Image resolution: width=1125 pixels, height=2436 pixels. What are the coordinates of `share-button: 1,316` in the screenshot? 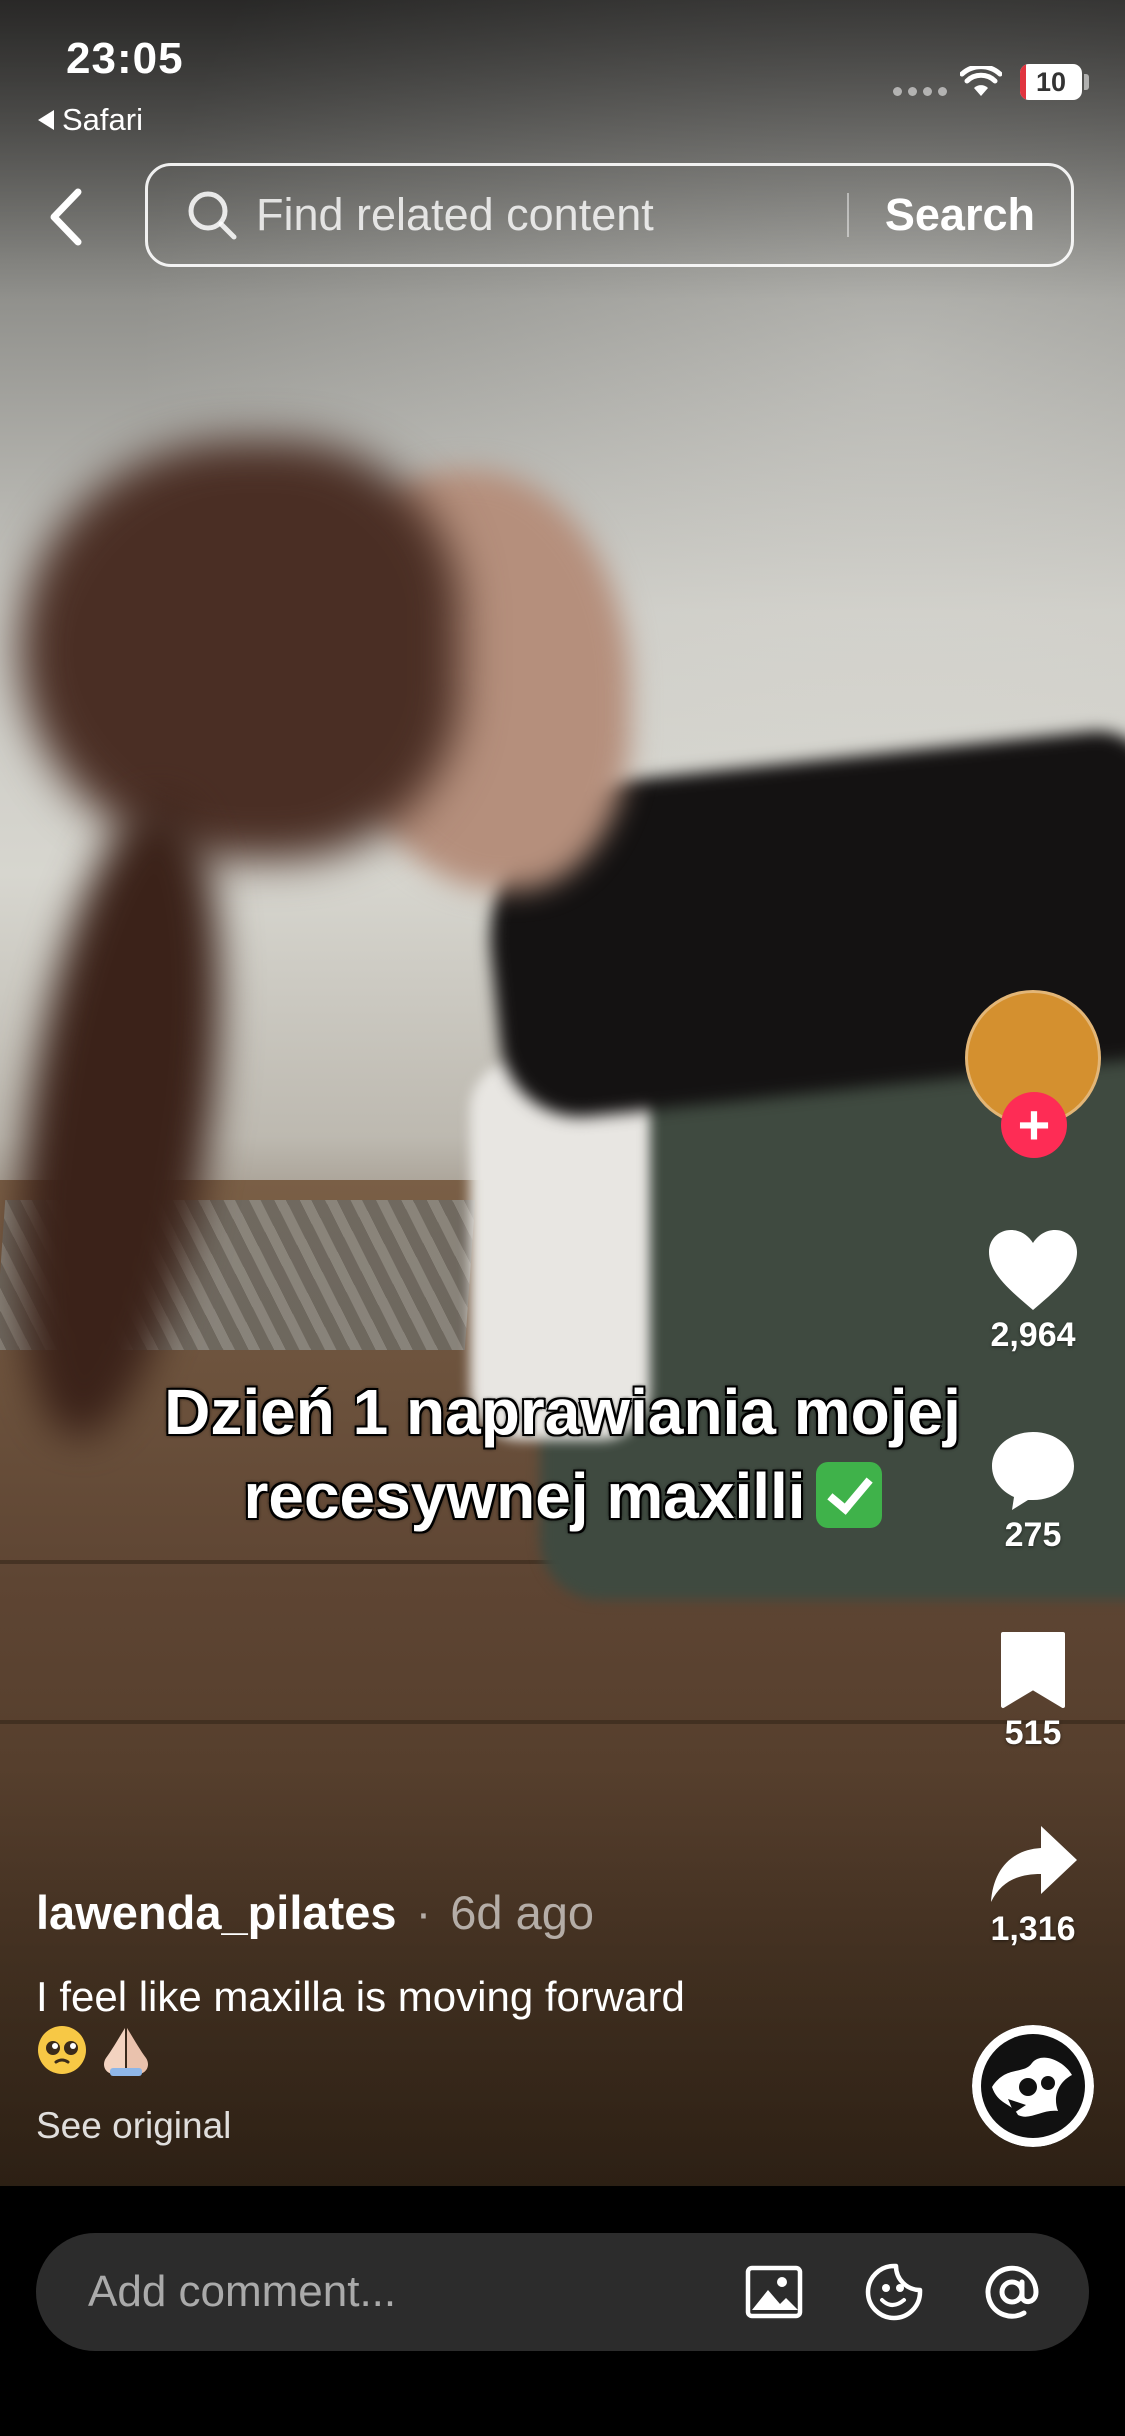 It's located at (1033, 1885).